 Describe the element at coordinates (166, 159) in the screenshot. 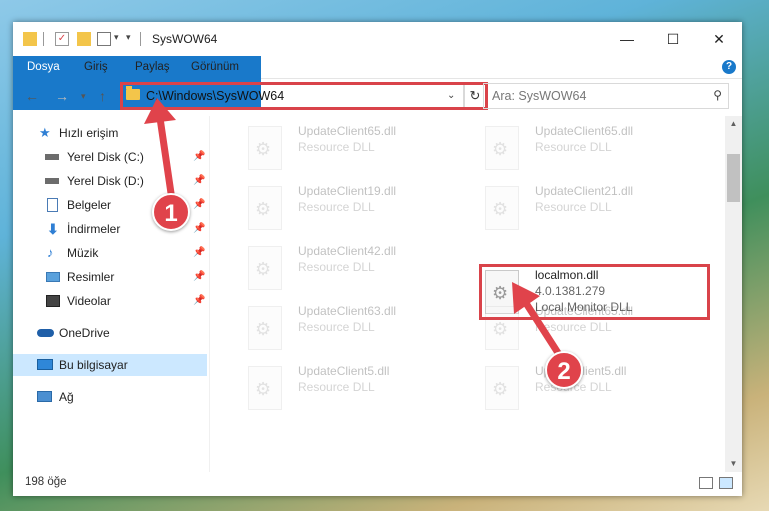

I see `arrow-1-line` at that location.